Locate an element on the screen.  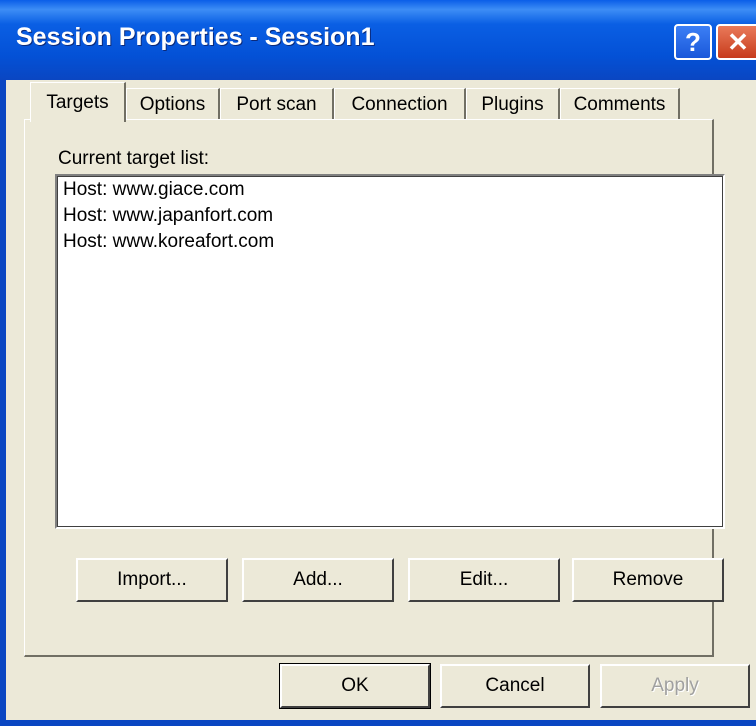
apply-button: Apply is located at coordinates (675, 686).